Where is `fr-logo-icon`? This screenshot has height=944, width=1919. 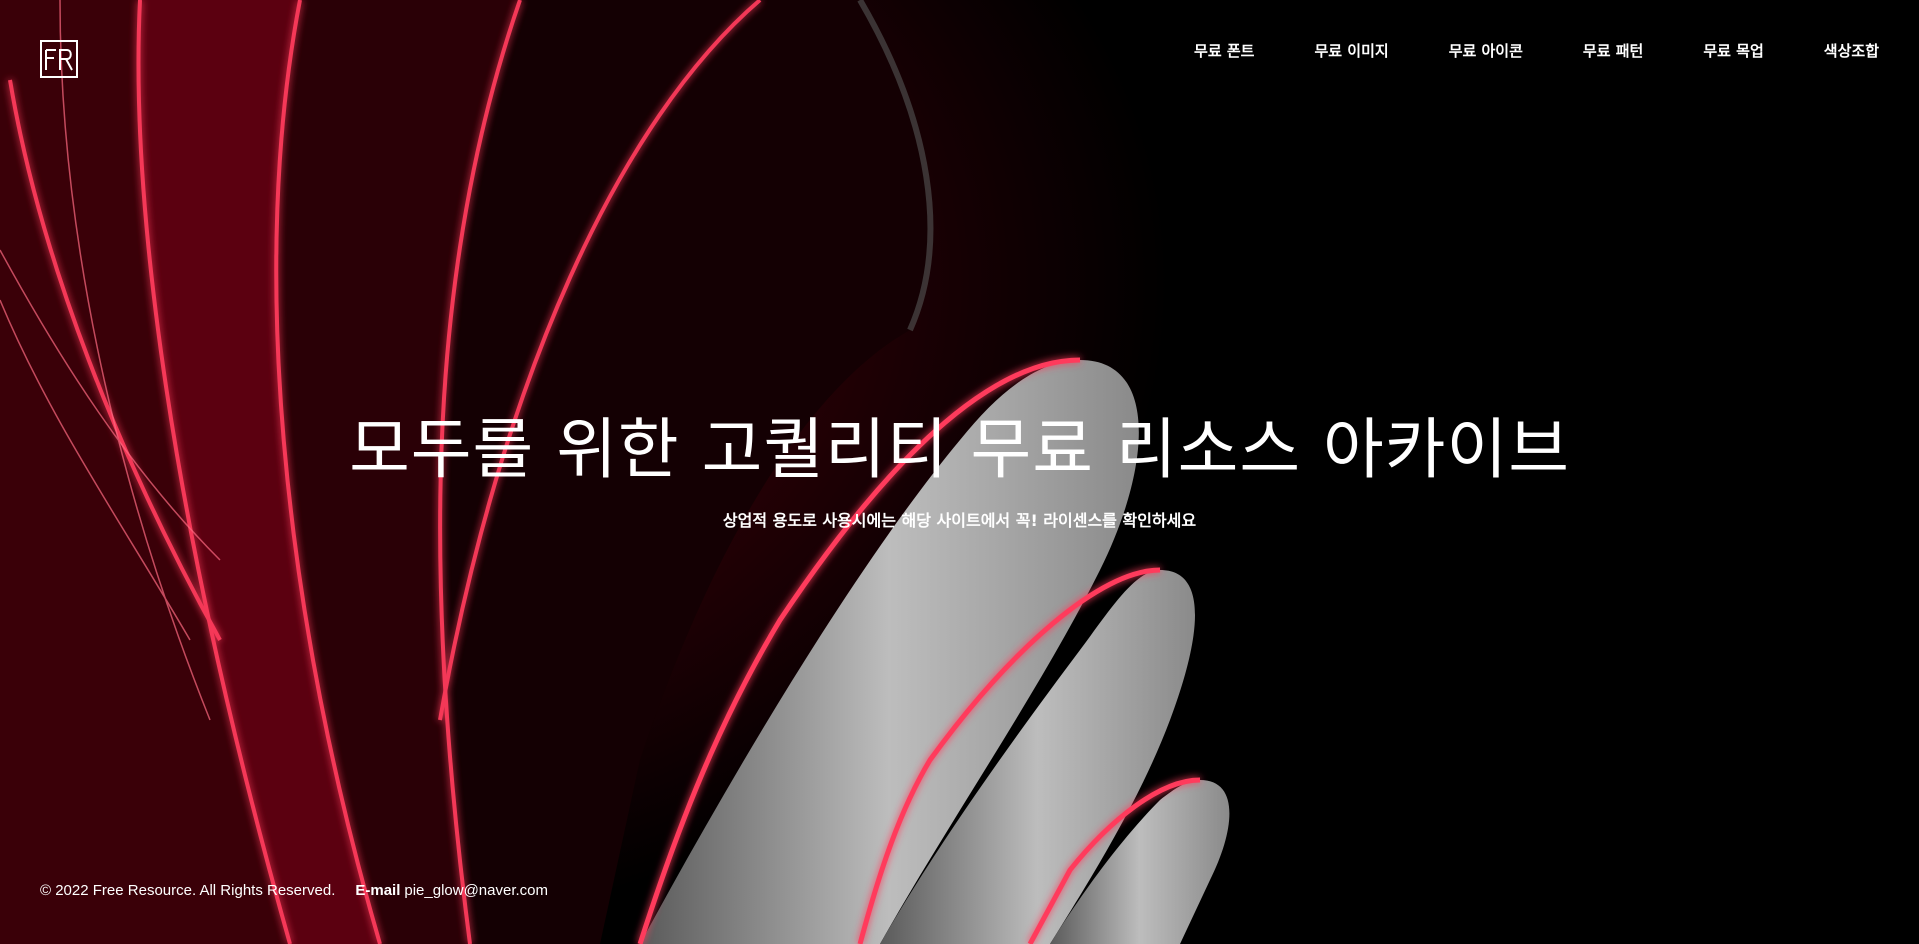 fr-logo-icon is located at coordinates (59, 59).